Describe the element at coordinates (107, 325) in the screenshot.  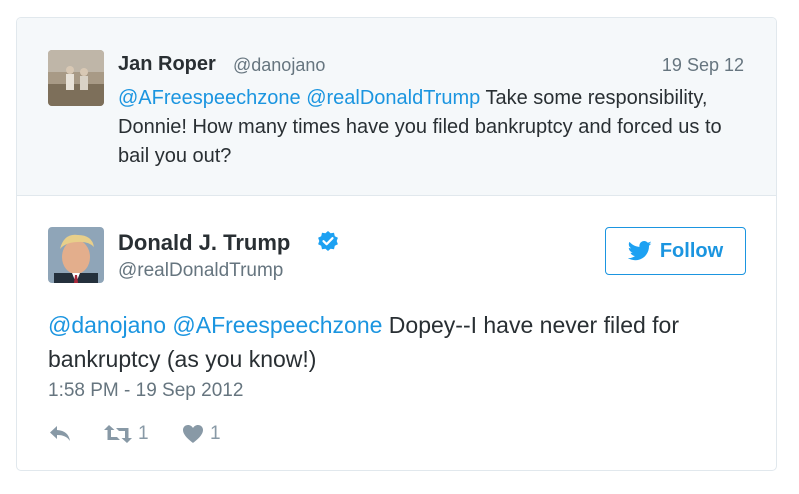
I see `mention-link: @danojano` at that location.